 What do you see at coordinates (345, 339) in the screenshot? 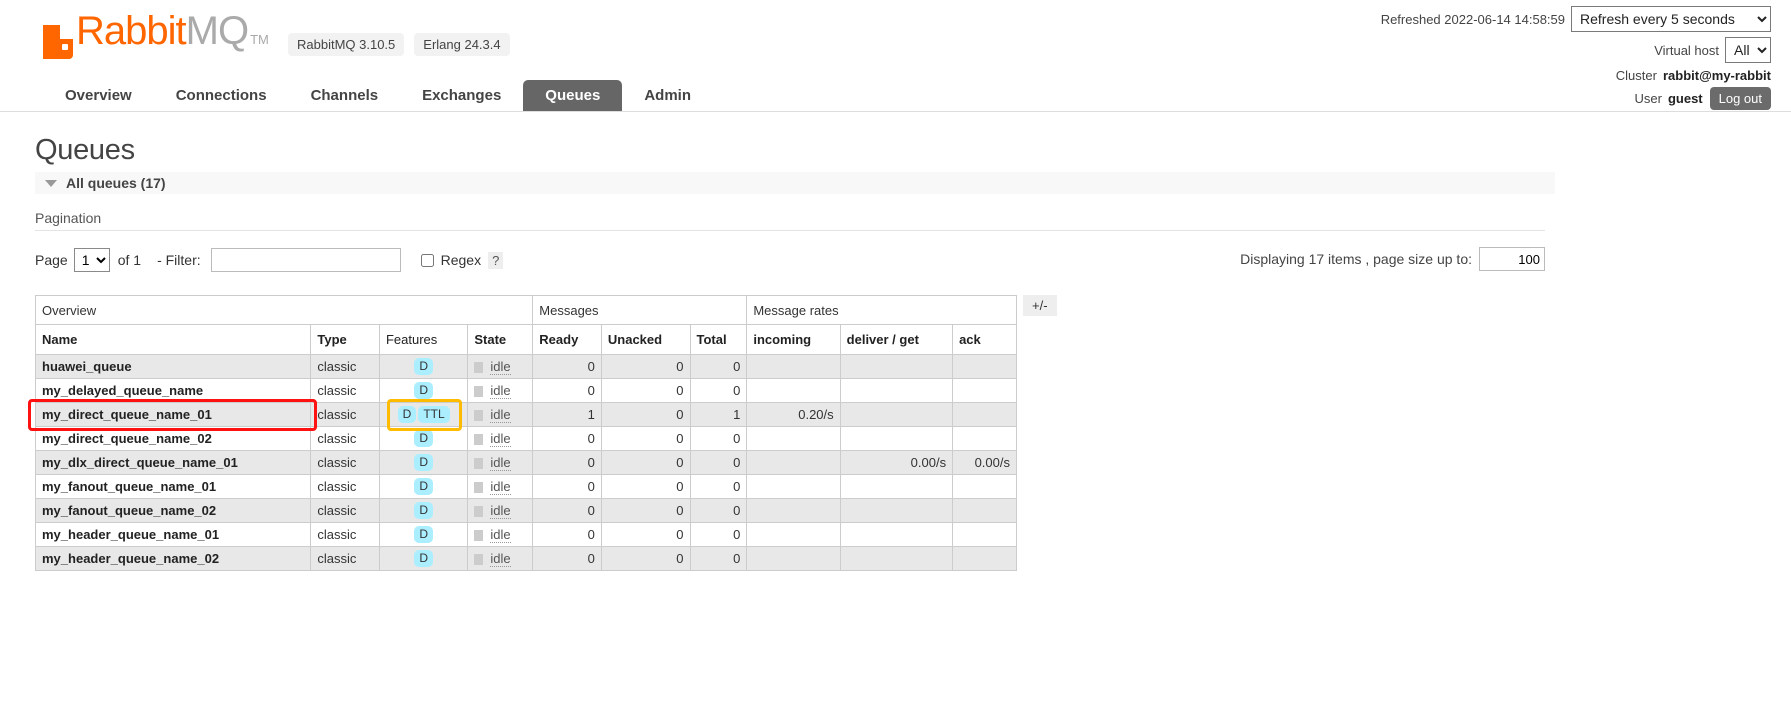
I see `column-header-type: Type` at bounding box center [345, 339].